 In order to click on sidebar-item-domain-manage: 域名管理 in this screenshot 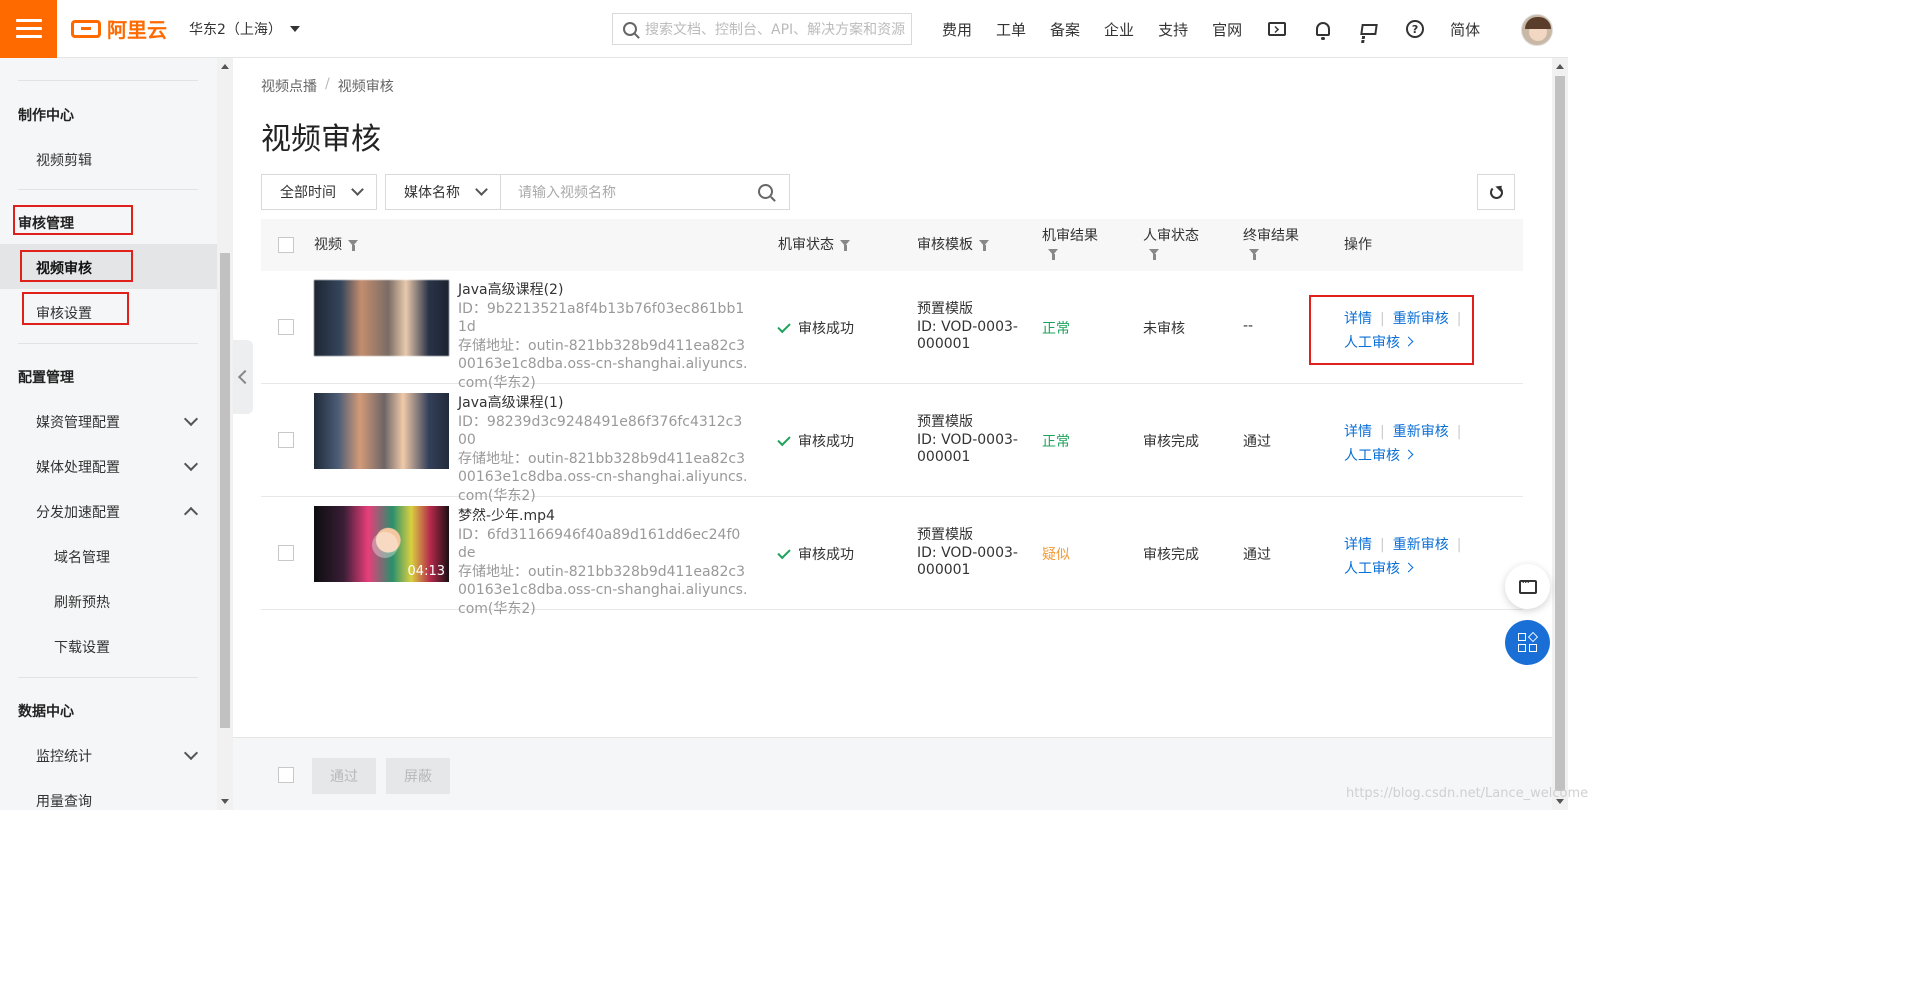, I will do `click(82, 557)`.